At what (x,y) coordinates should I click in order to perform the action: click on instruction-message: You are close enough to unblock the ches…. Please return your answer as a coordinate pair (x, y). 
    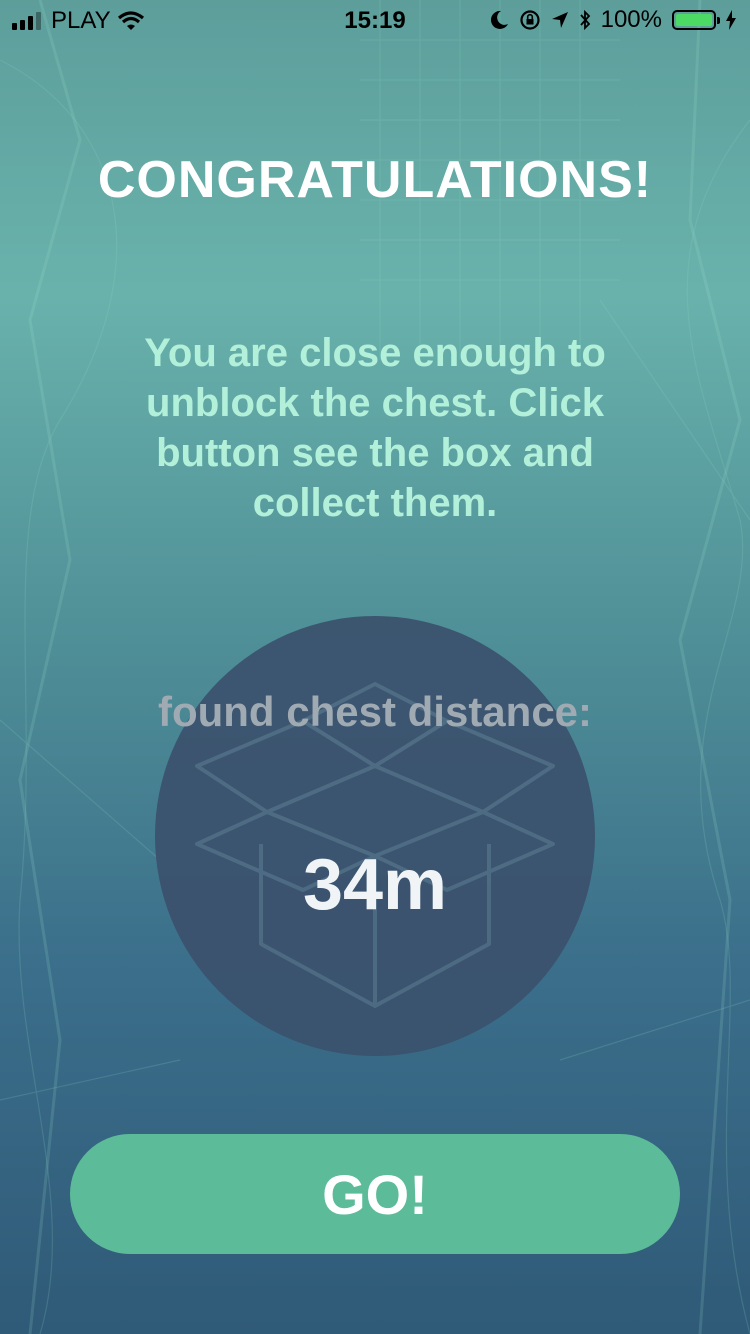
    Looking at the image, I should click on (375, 428).